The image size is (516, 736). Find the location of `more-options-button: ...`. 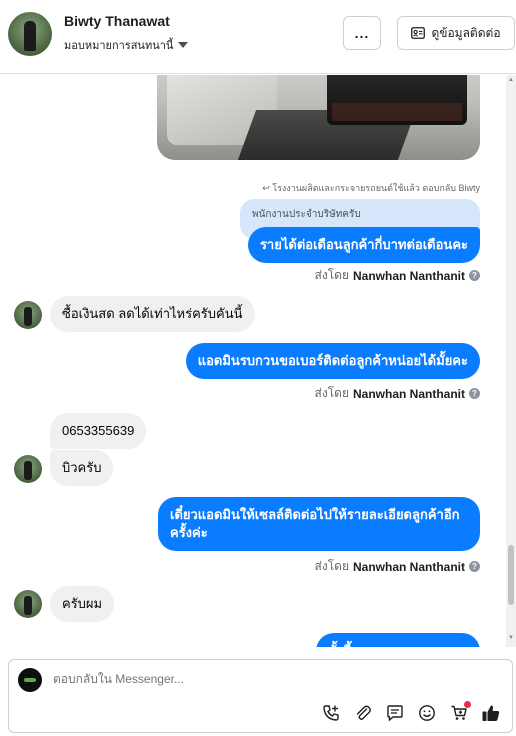

more-options-button: ... is located at coordinates (362, 33).